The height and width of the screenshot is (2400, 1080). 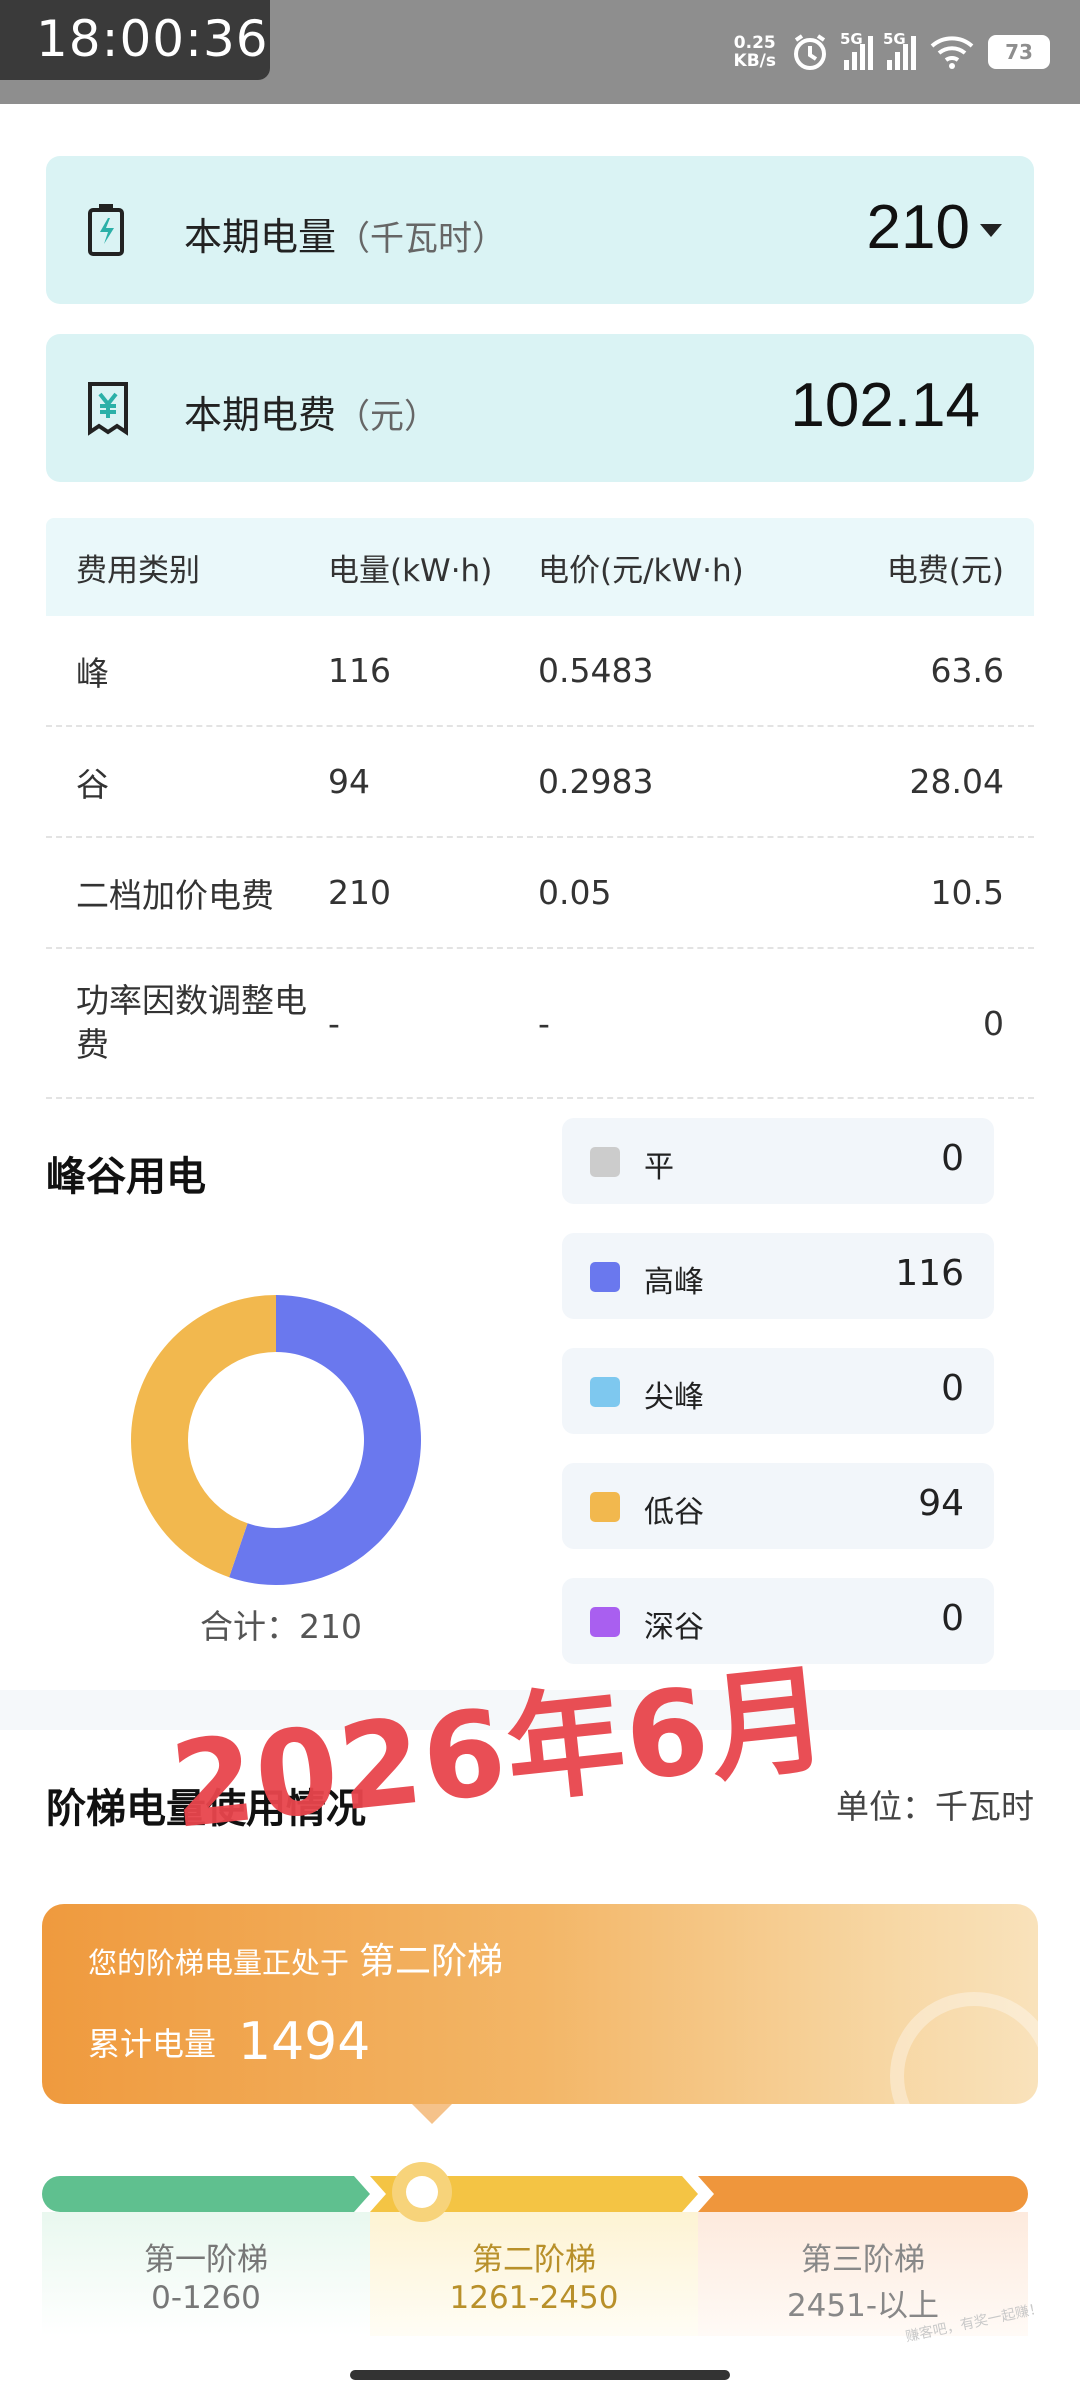 I want to click on net-speed: 0.25 KB/s, so click(x=754, y=52).